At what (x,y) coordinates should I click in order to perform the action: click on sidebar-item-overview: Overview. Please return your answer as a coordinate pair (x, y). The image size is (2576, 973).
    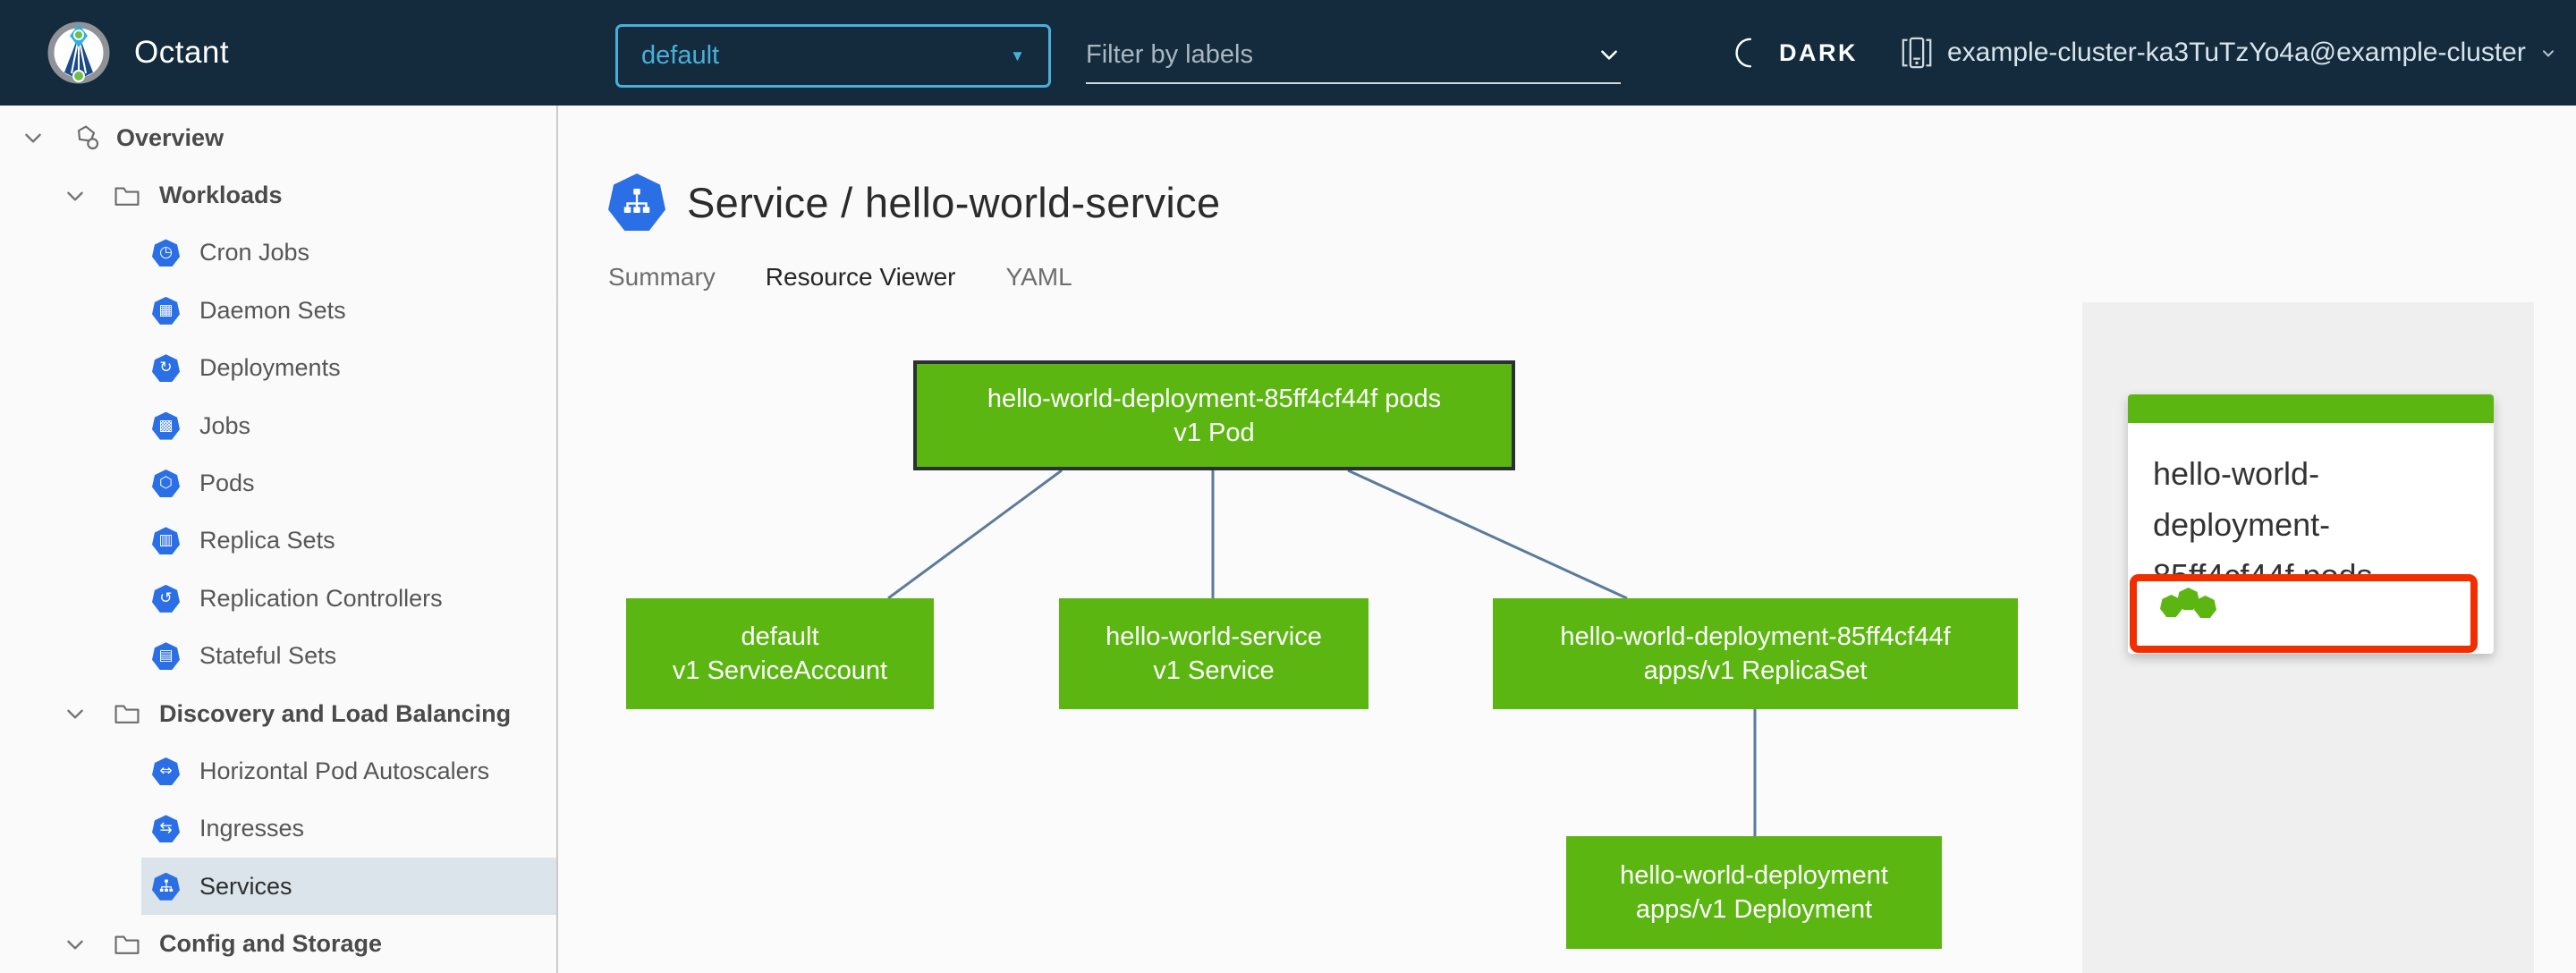
    Looking at the image, I should click on (278, 137).